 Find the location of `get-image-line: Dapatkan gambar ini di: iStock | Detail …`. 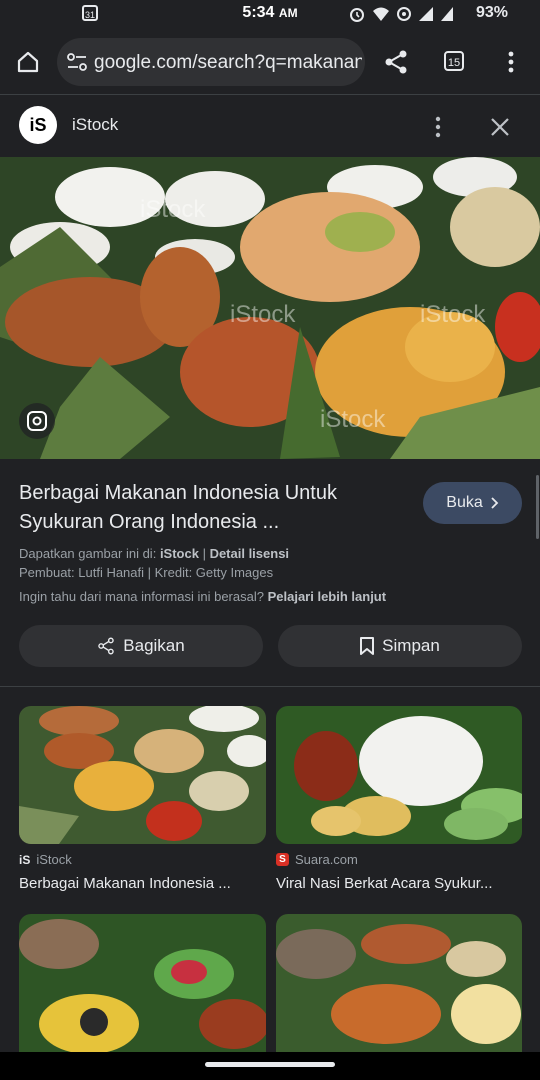

get-image-line: Dapatkan gambar ini di: iStock | Detail … is located at coordinates (154, 553).